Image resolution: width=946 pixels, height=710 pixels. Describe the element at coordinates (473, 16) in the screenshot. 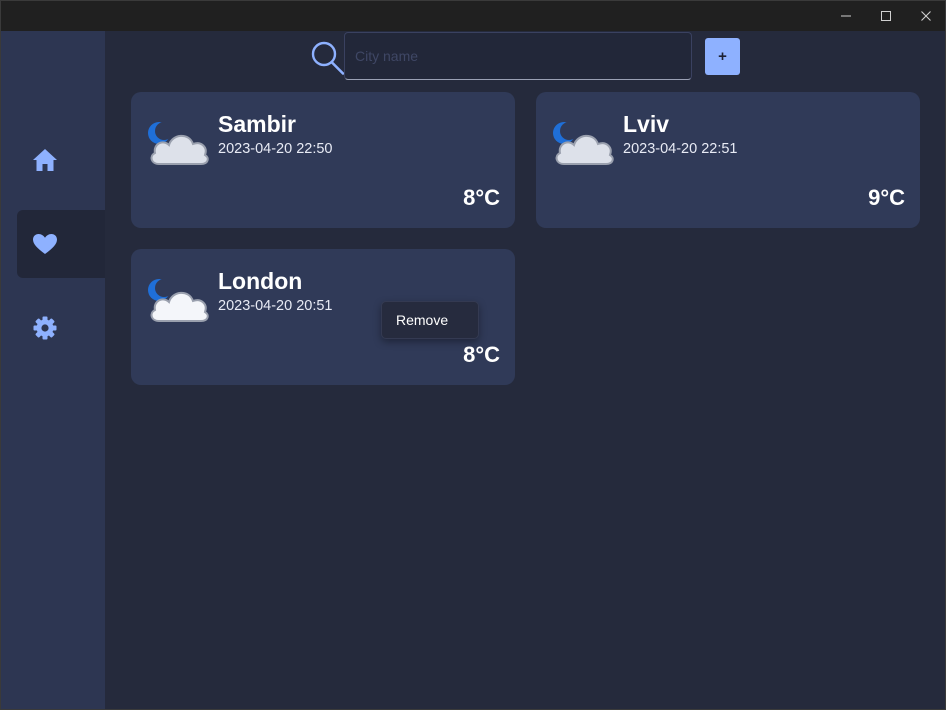

I see `title-bar` at that location.